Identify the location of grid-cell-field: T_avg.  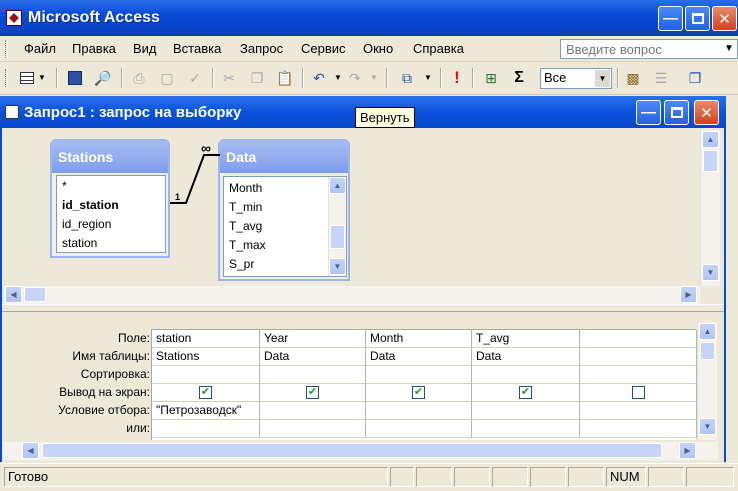
(526, 339).